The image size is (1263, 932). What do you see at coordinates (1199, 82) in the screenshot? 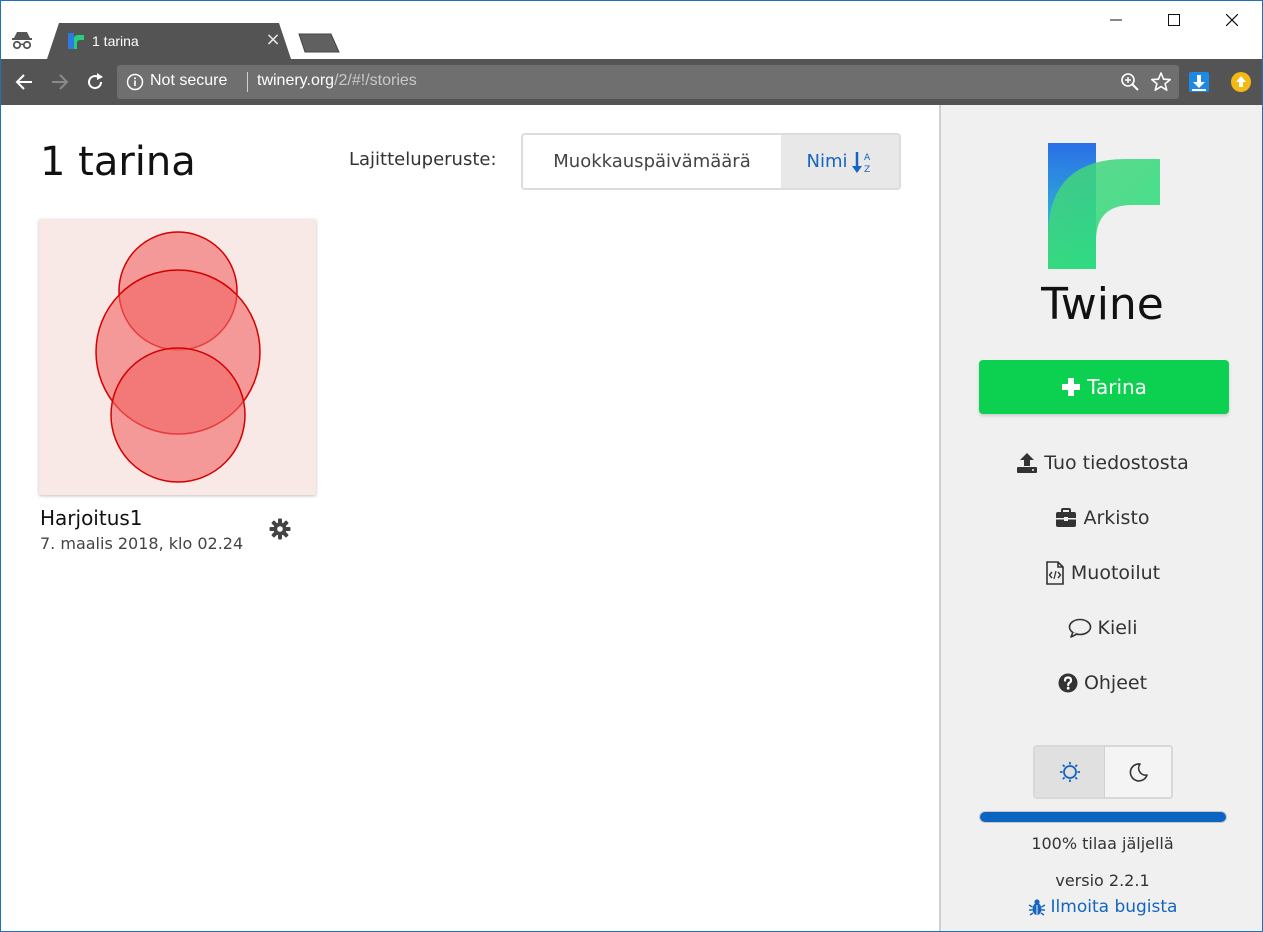
I see `download-extension-icon` at bounding box center [1199, 82].